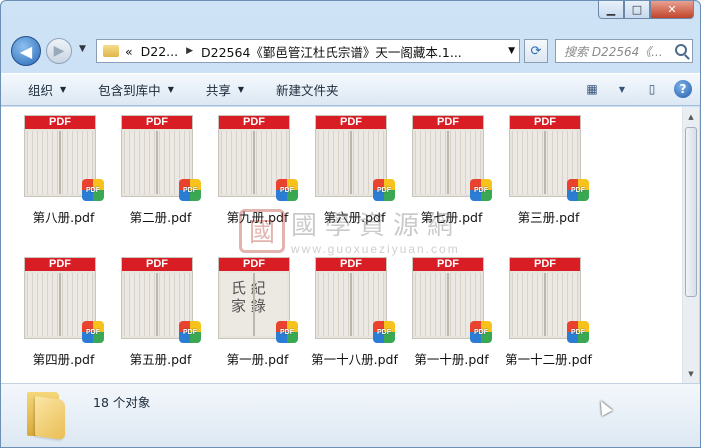 This screenshot has height=448, width=701. Describe the element at coordinates (681, 50) in the screenshot. I see `search-icon` at that location.